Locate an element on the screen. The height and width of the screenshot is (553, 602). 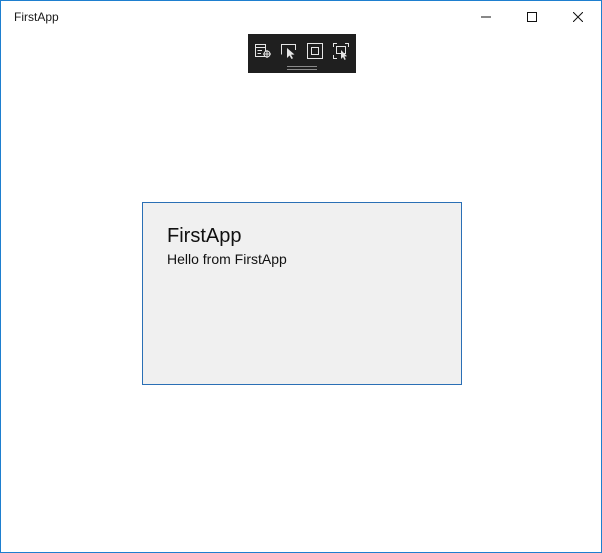
display-layout-adorners-button is located at coordinates (315, 51).